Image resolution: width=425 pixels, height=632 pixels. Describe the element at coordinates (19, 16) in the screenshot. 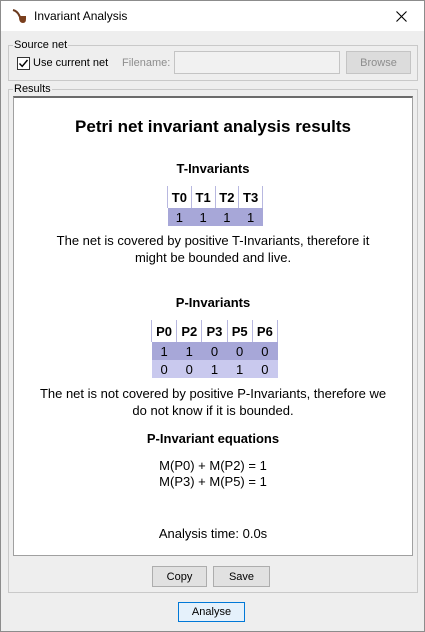

I see `pipe-icon` at that location.